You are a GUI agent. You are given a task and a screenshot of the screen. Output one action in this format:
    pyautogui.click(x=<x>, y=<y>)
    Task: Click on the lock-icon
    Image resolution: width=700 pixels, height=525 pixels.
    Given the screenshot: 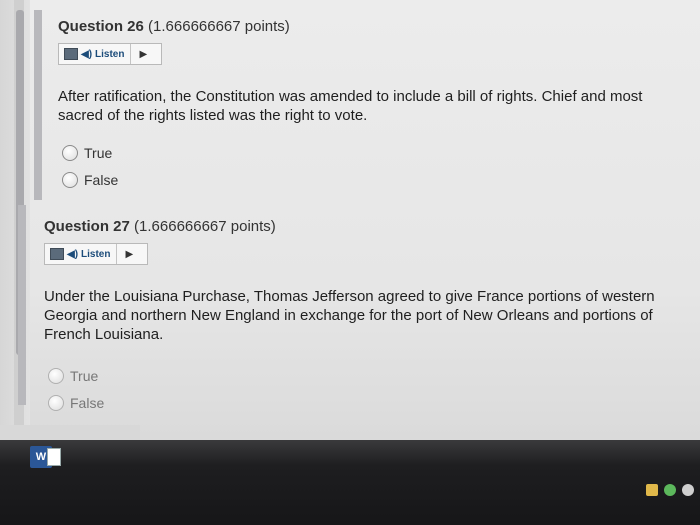 What is the action you would take?
    pyautogui.click(x=652, y=490)
    